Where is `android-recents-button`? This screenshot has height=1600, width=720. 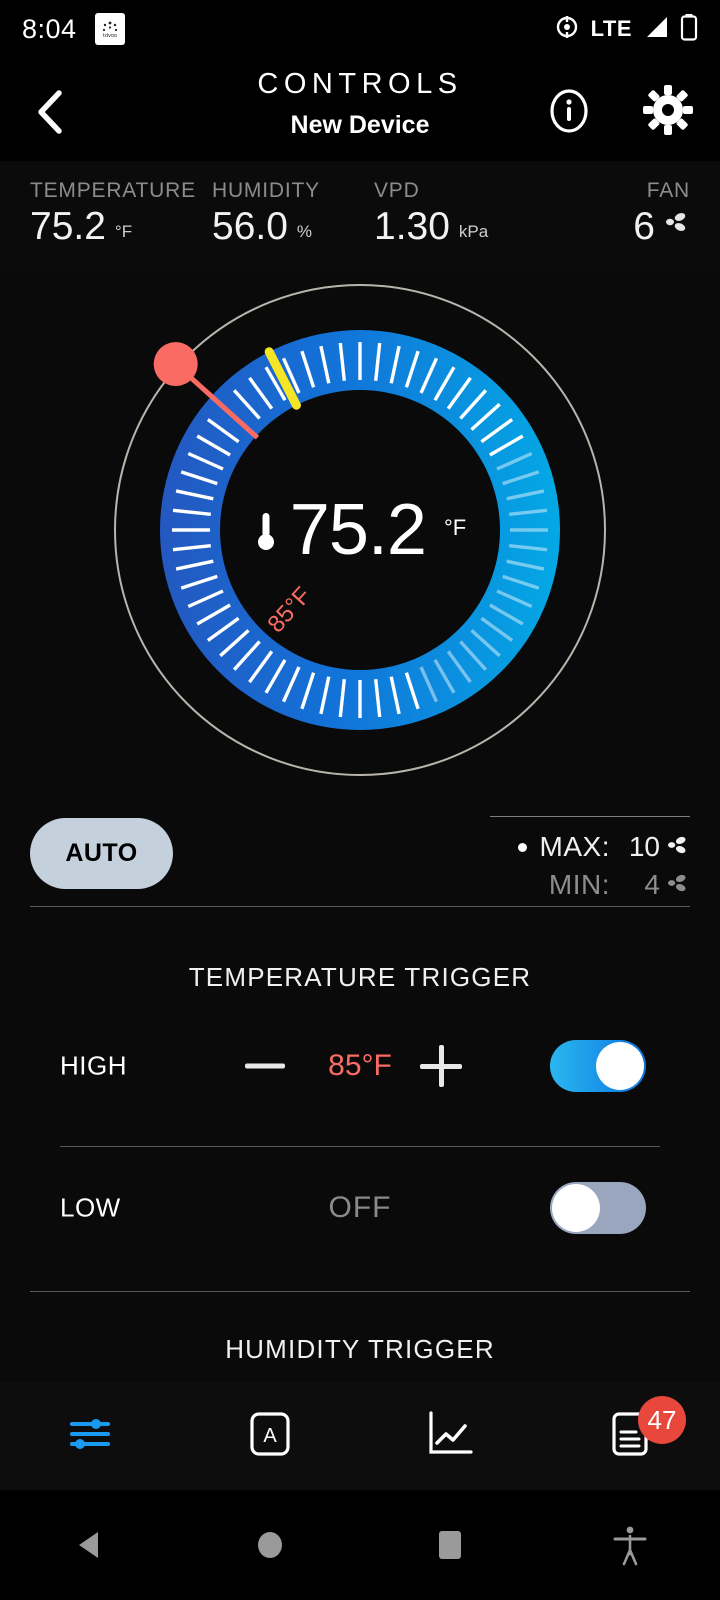 android-recents-button is located at coordinates (450, 1545).